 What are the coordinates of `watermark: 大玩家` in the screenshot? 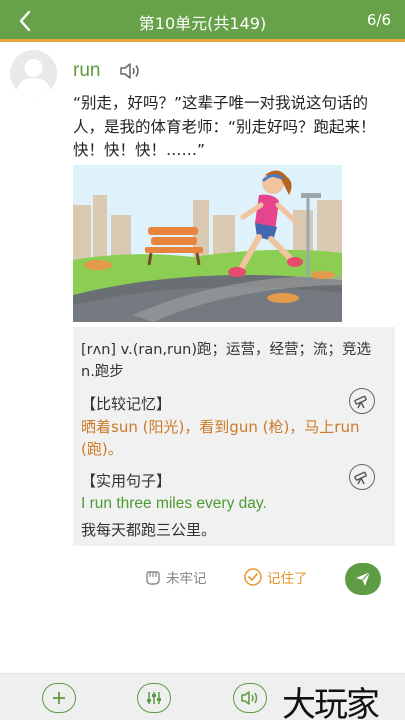 It's located at (331, 702).